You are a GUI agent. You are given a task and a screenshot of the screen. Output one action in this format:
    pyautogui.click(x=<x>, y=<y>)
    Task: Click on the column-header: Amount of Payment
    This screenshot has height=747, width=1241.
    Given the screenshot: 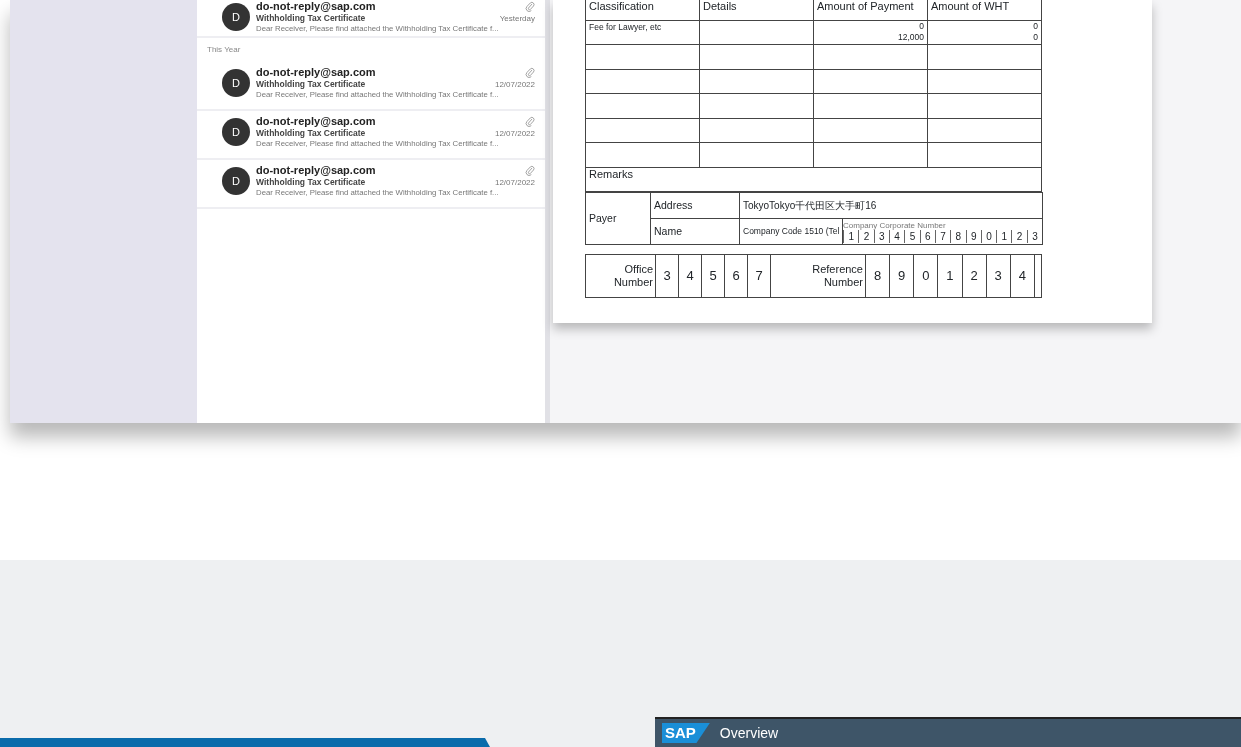 What is the action you would take?
    pyautogui.click(x=870, y=10)
    